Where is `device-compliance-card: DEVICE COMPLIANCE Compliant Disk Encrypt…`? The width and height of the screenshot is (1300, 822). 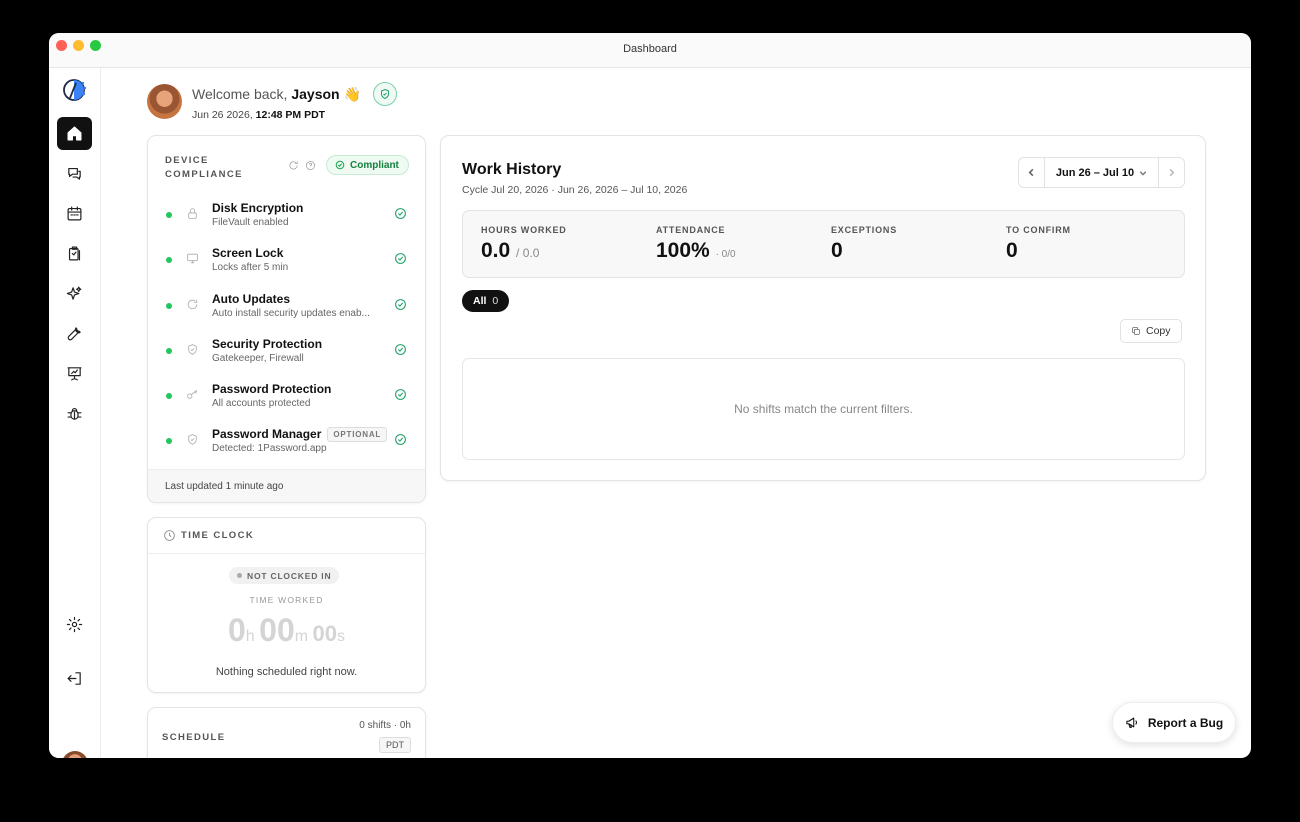 device-compliance-card: DEVICE COMPLIANCE Compliant Disk Encrypt… is located at coordinates (286, 319).